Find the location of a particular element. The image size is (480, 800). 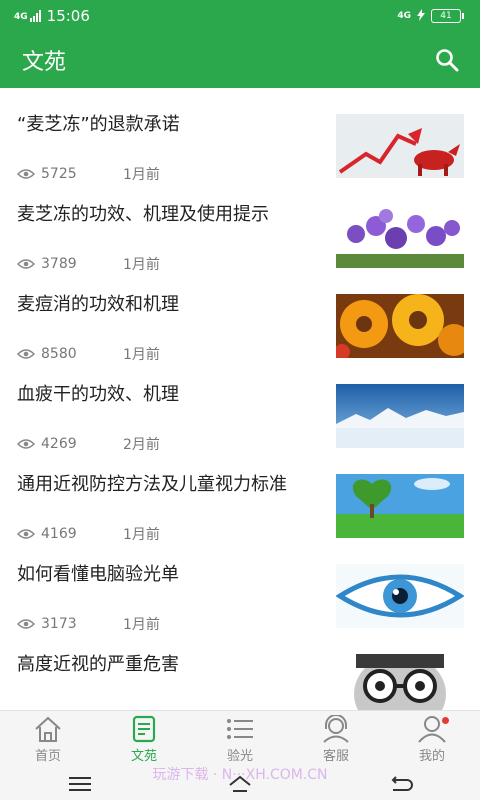

tab-optometry: 验光 is located at coordinates (240, 740).